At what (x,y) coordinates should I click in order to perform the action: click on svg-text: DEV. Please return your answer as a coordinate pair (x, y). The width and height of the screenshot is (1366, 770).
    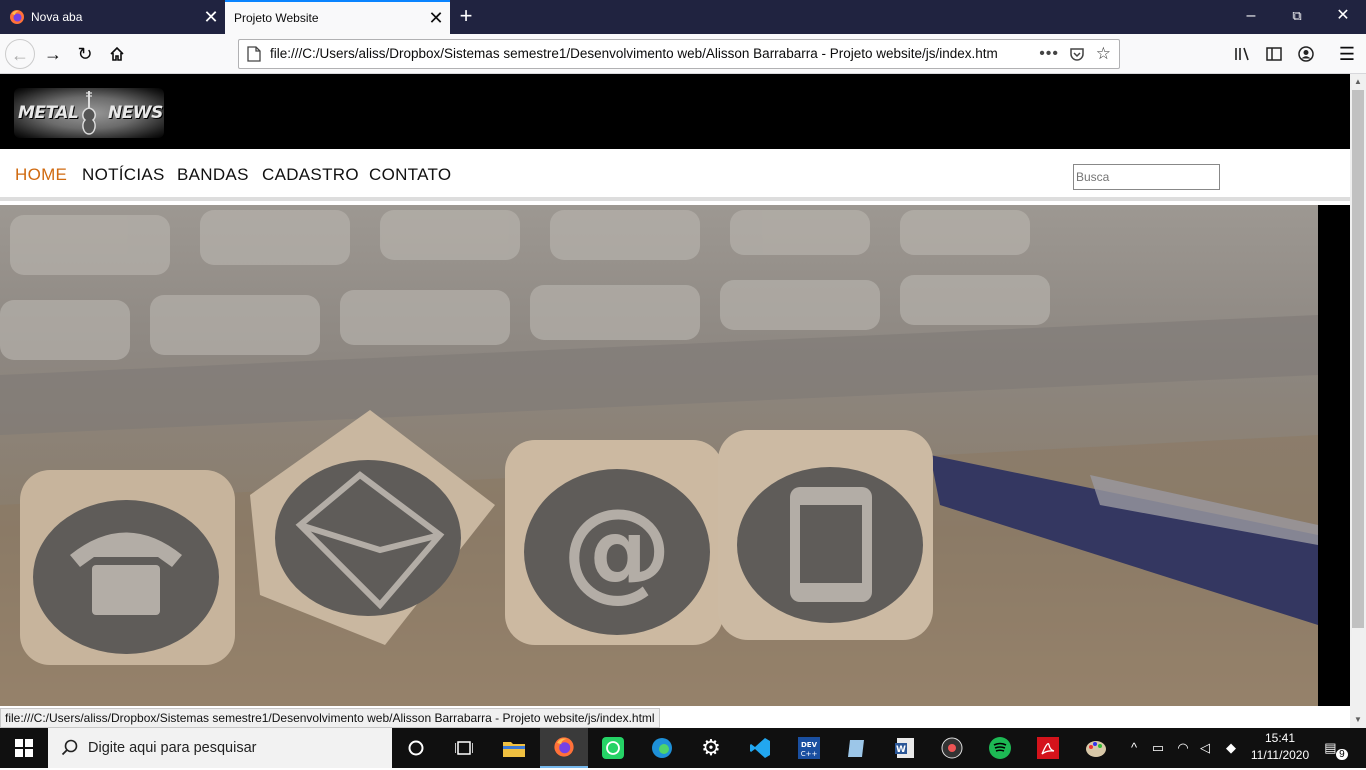
    Looking at the image, I should click on (809, 745).